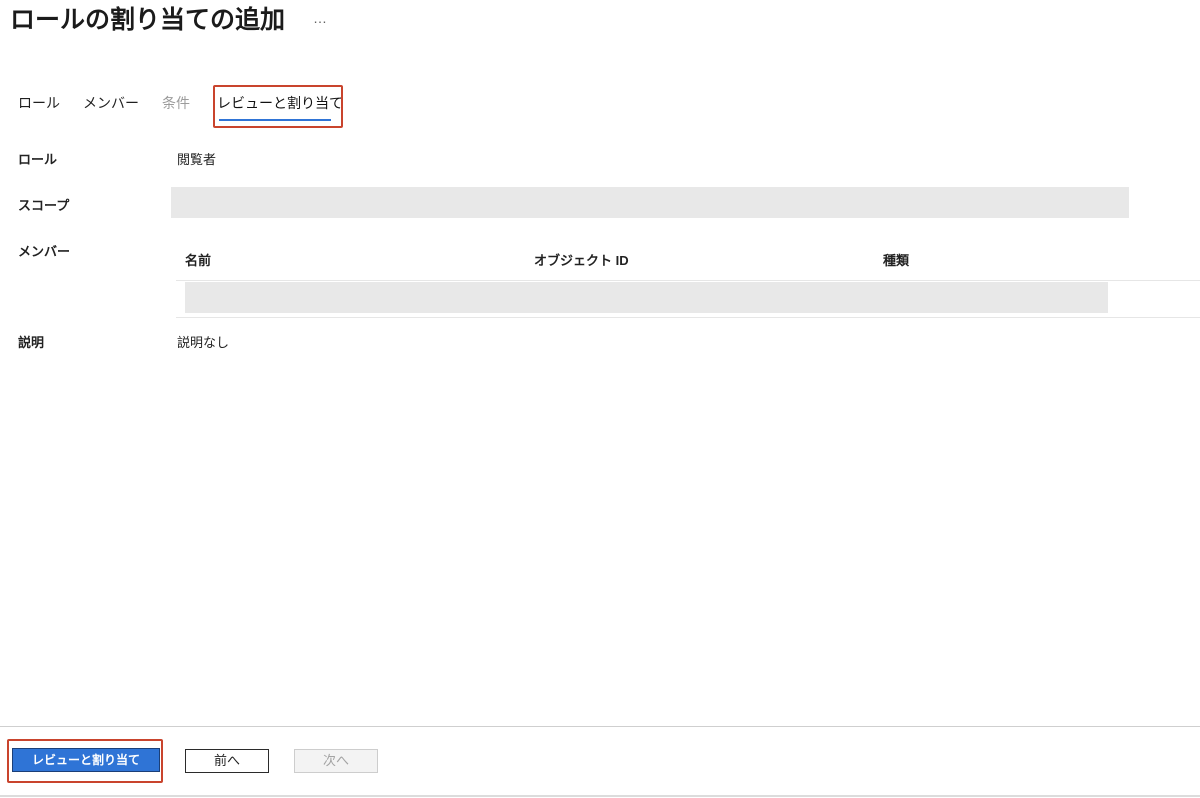 This screenshot has height=798, width=1200. What do you see at coordinates (650, 202) in the screenshot?
I see `scope-value-redacted` at bounding box center [650, 202].